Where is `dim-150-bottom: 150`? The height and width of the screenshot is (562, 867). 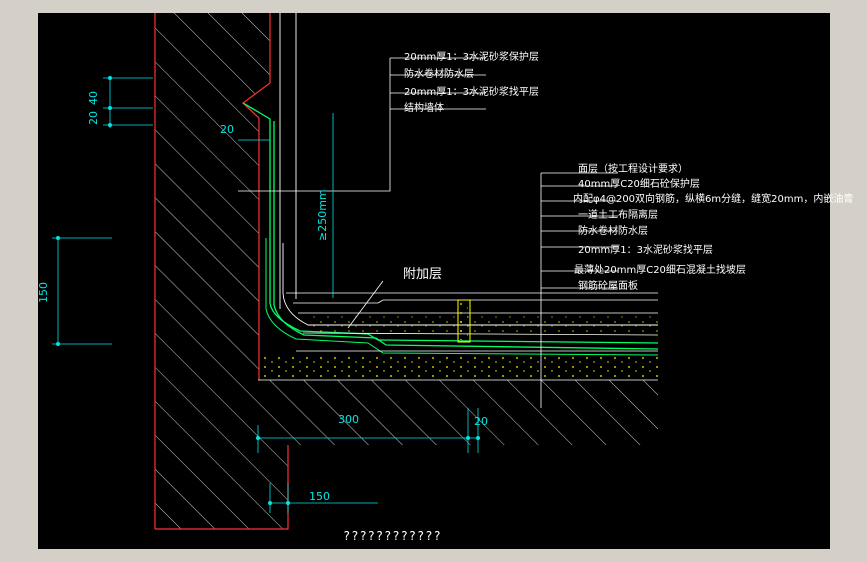 dim-150-bottom: 150 is located at coordinates (319, 496).